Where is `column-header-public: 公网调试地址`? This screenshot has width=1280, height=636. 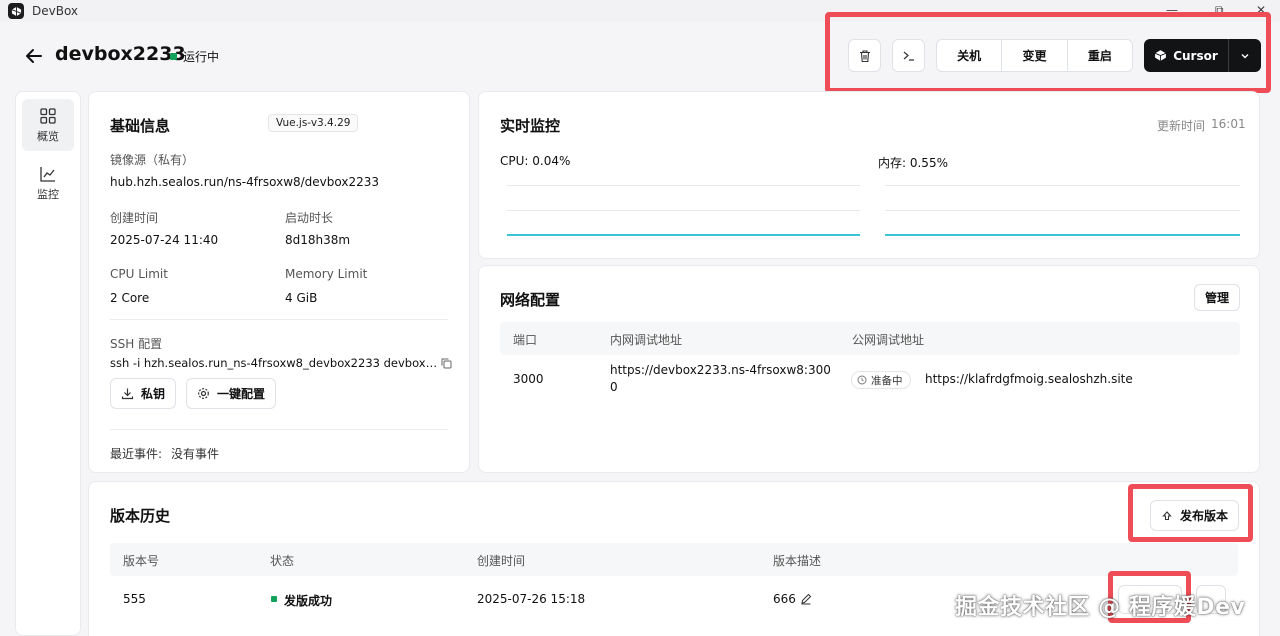 column-header-public: 公网调试地址 is located at coordinates (888, 340).